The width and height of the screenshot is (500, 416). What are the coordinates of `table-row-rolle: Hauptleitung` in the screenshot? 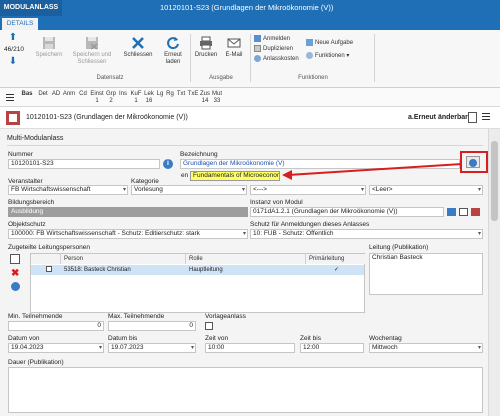 It's located at (246, 270).